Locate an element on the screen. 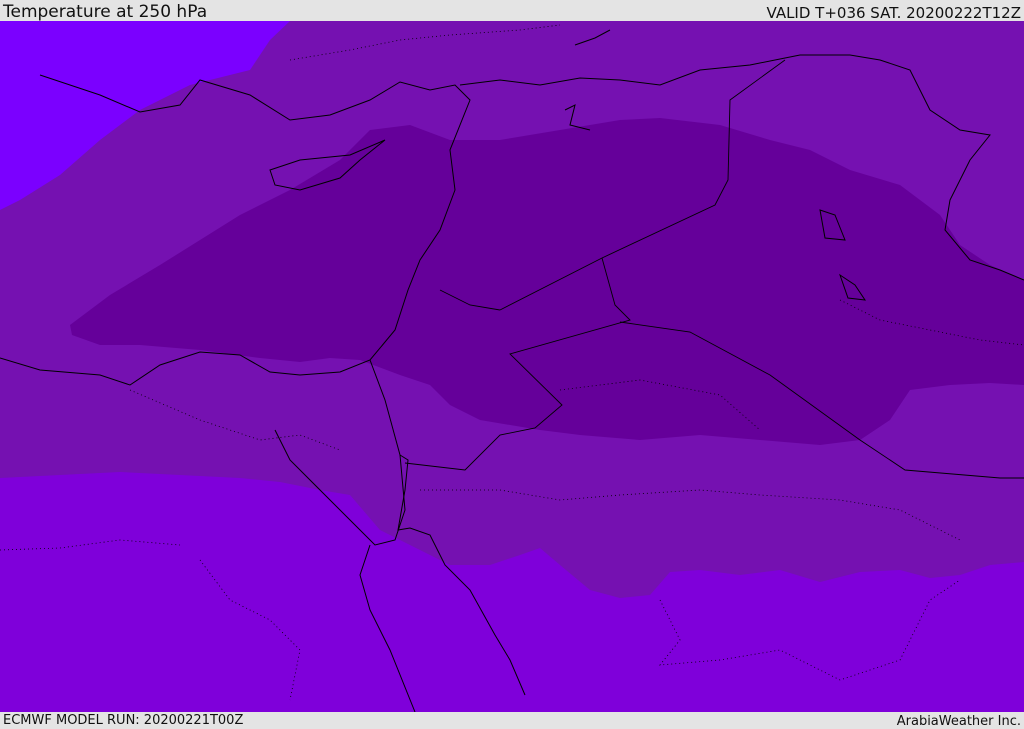  map-title: Temperature at 250 hPa is located at coordinates (105, 12).